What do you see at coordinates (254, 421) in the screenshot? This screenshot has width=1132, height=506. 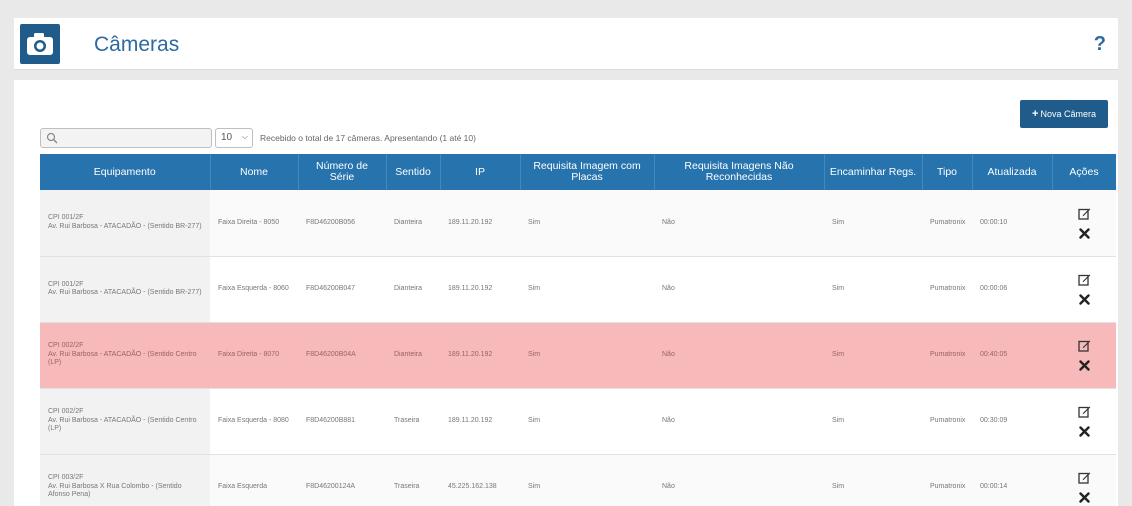 I see `cell-nome: Faixa Esquerda - 8080` at bounding box center [254, 421].